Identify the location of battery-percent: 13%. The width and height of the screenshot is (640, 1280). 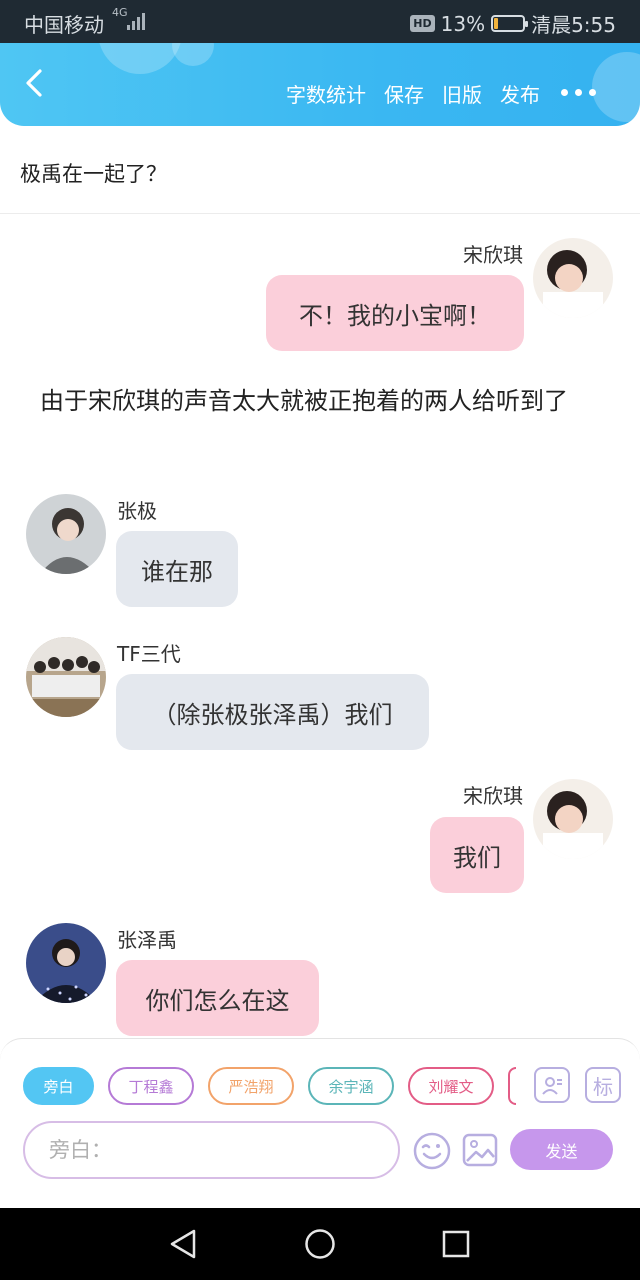
(463, 23).